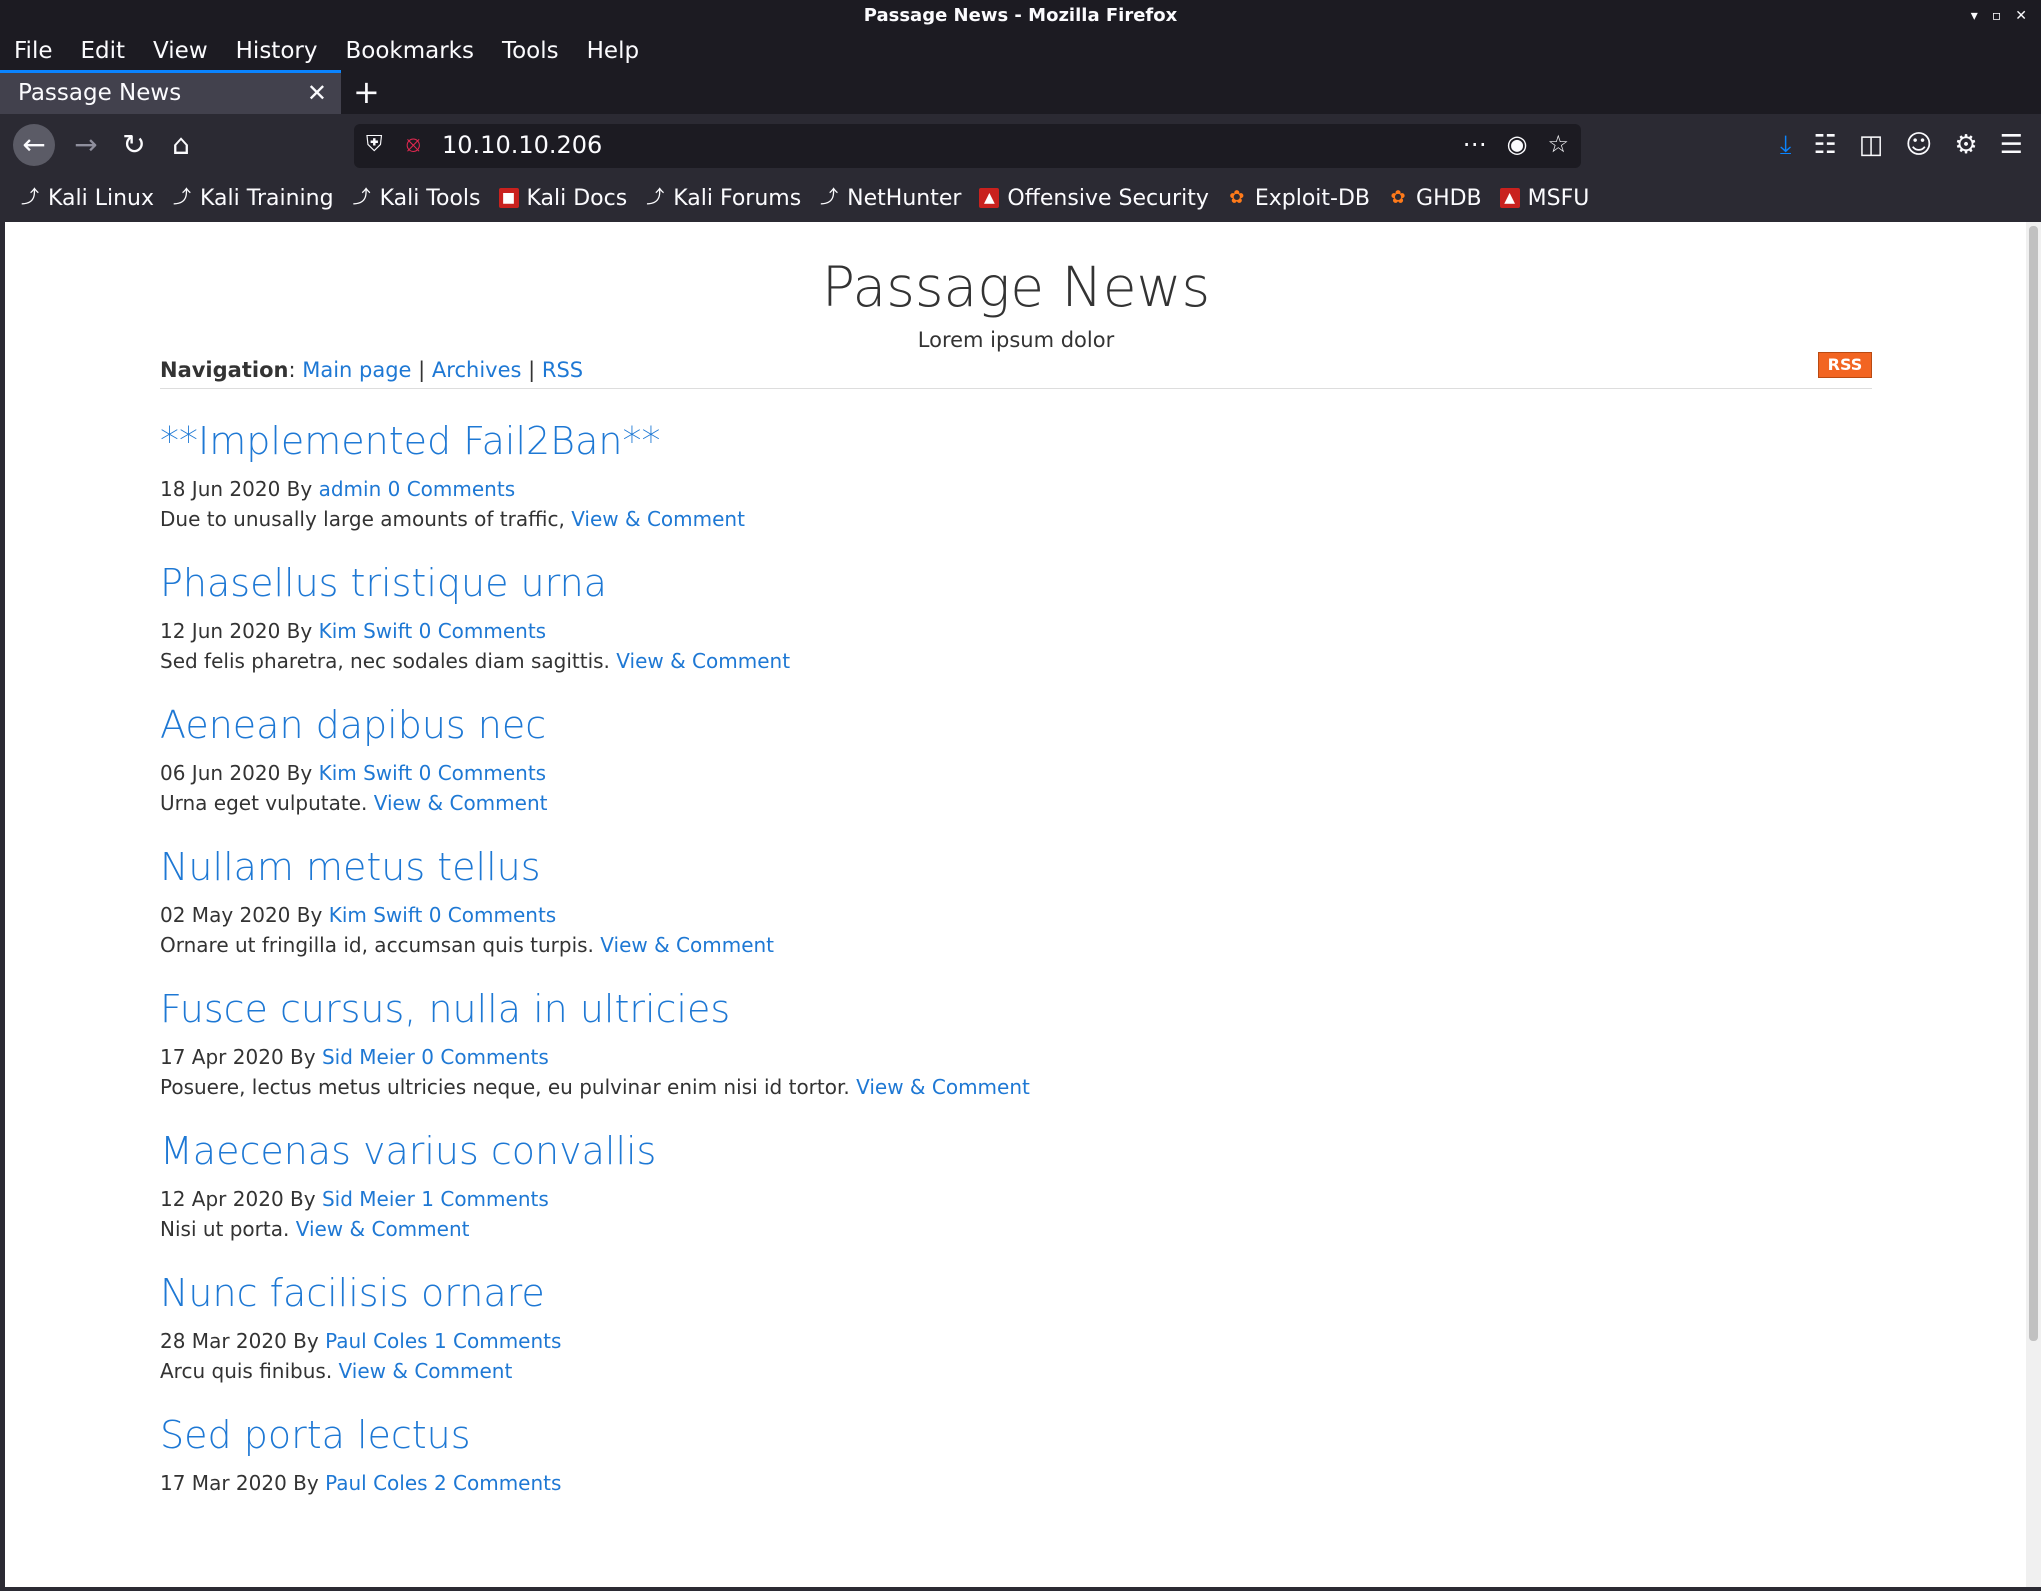 The image size is (2041, 1591). Describe the element at coordinates (1974, 16) in the screenshot. I see `minimize-icon: ▾` at that location.